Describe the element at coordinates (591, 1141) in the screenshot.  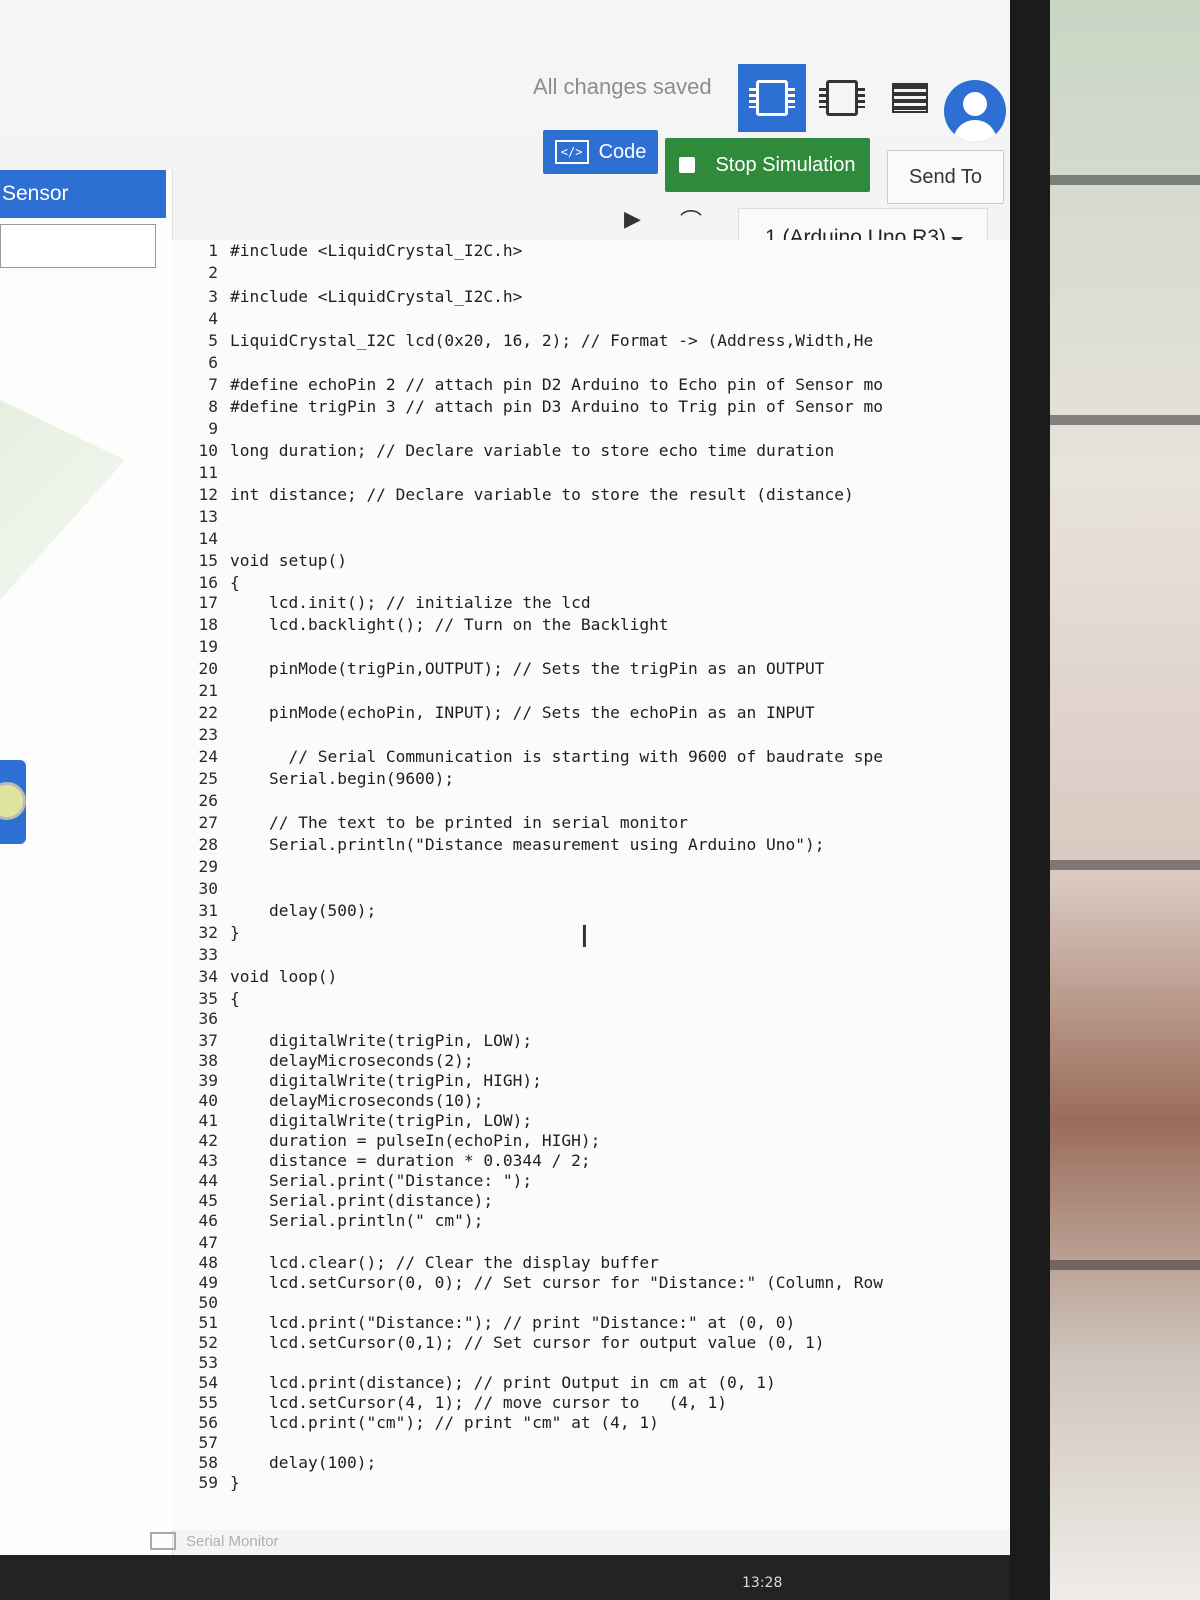
I see `code-line: 42 duration = pulseIn(echoPin, HIGH);` at that location.